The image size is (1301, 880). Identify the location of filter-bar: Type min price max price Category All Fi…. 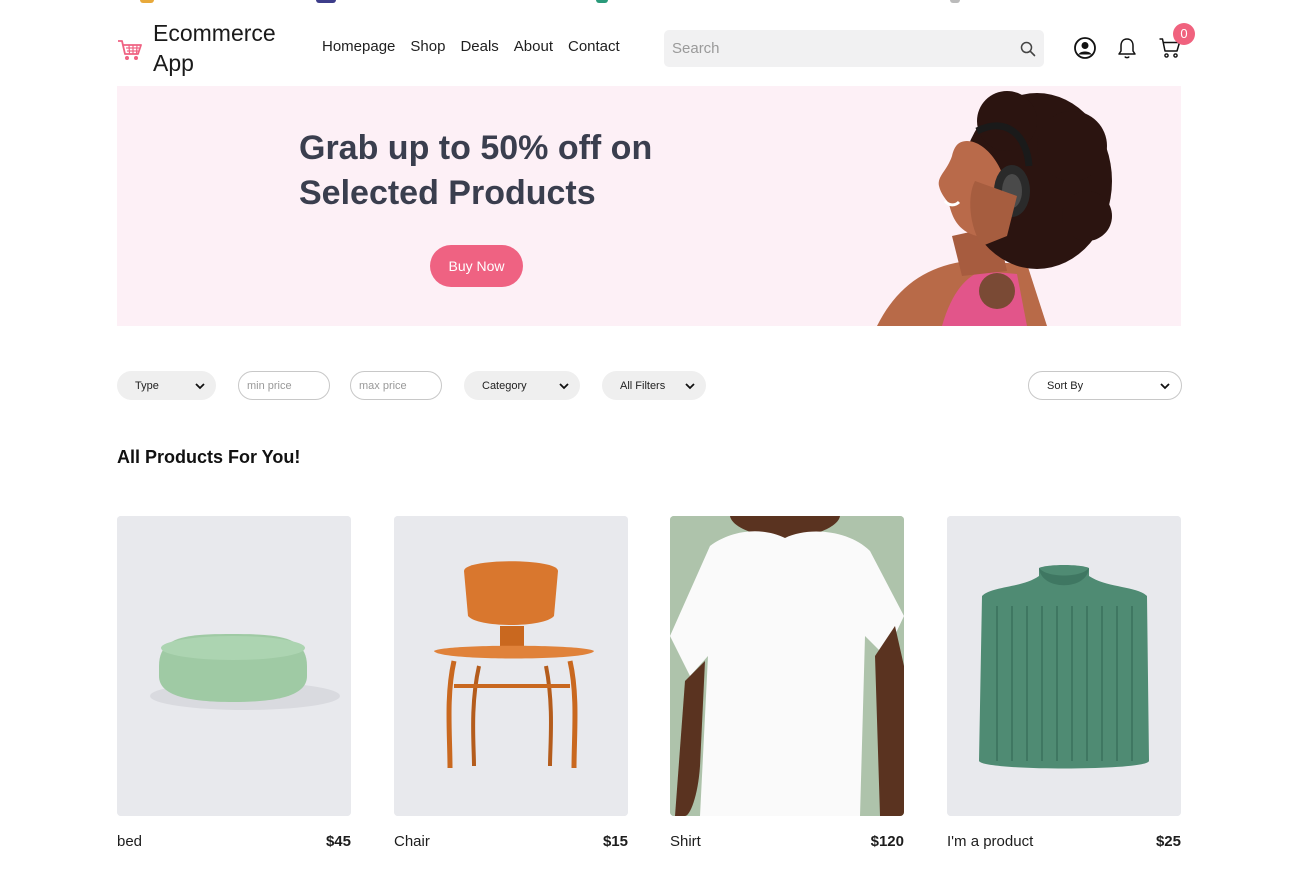
(650, 386).